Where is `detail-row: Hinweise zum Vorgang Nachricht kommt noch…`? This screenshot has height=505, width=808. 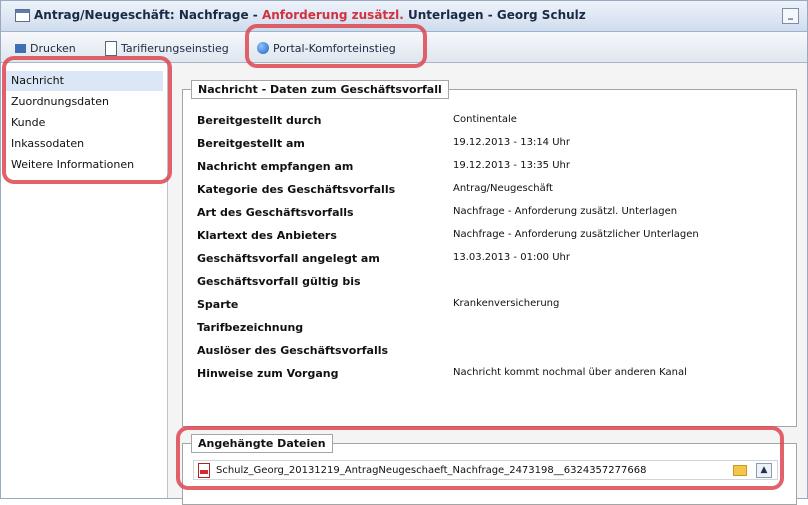 detail-row: Hinweise zum Vorgang Nachricht kommt noch… is located at coordinates (492, 377).